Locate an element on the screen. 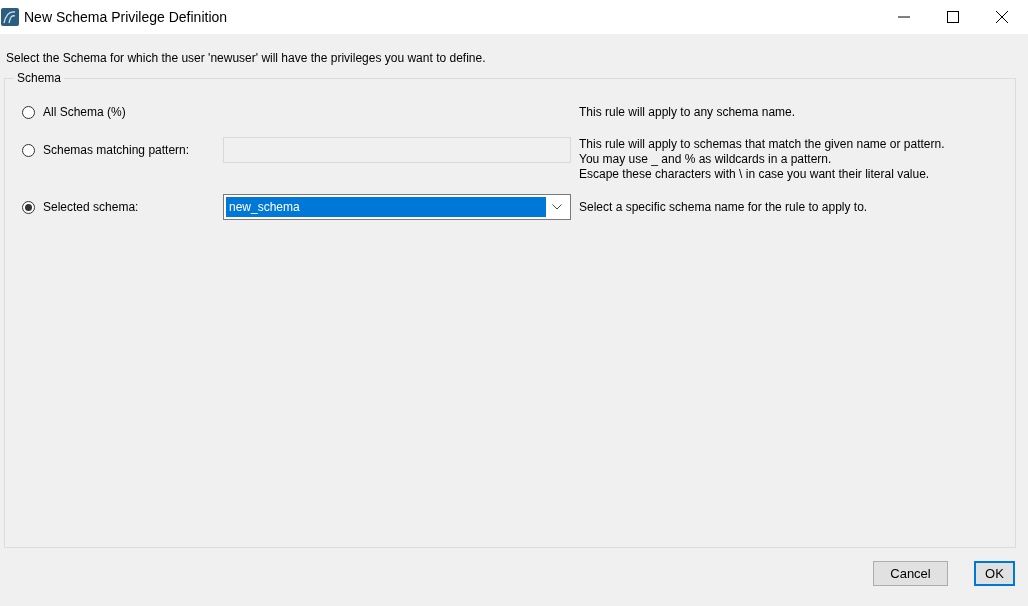  close-icon is located at coordinates (1002, 17).